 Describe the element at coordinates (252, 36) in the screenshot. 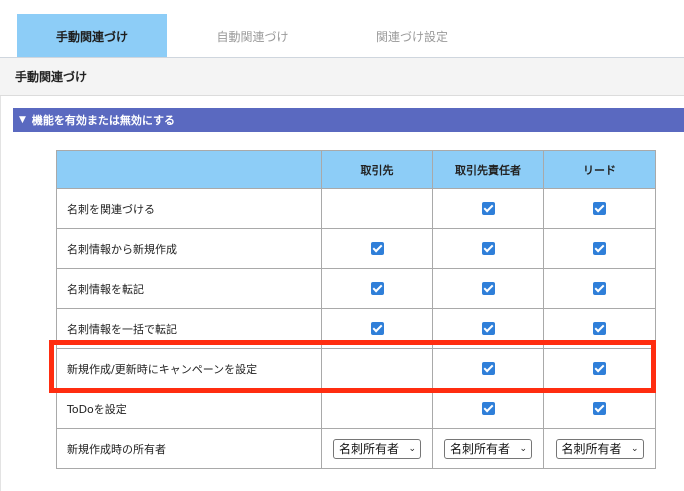

I see `tab-auto-association: 自動関連づけ` at that location.